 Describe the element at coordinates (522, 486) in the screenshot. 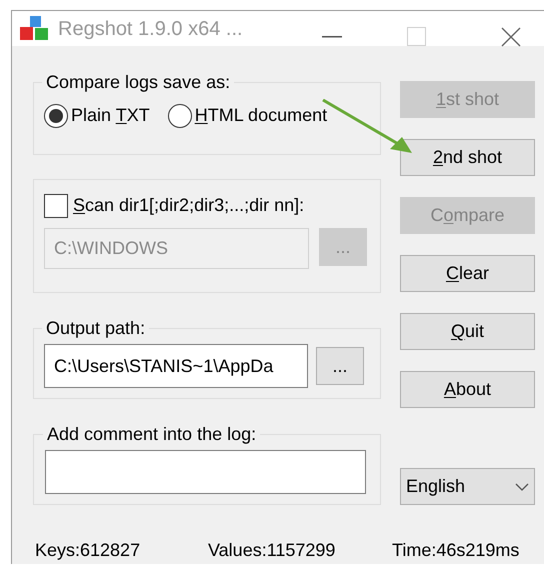

I see `chevron-down-icon` at that location.